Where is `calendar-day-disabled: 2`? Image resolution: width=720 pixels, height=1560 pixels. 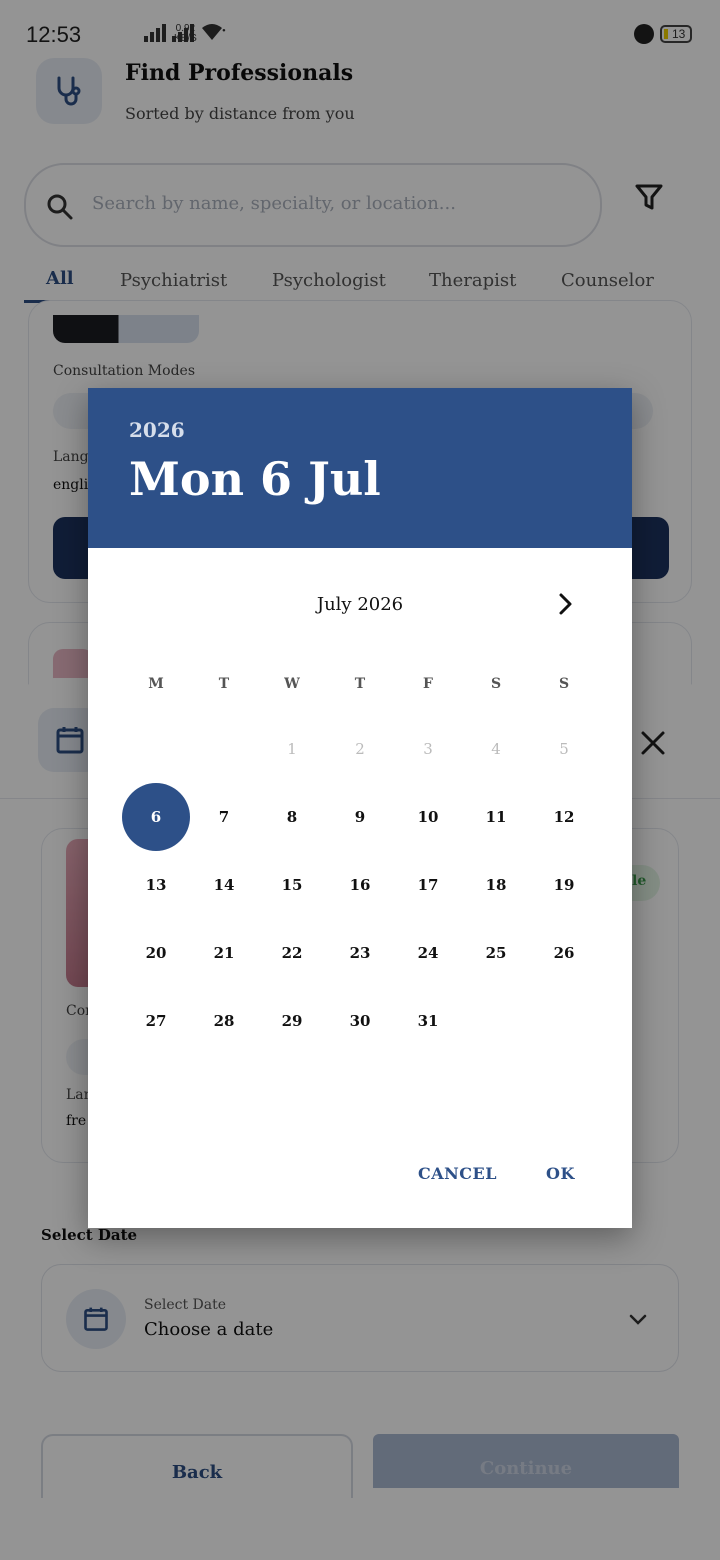 calendar-day-disabled: 2 is located at coordinates (360, 749).